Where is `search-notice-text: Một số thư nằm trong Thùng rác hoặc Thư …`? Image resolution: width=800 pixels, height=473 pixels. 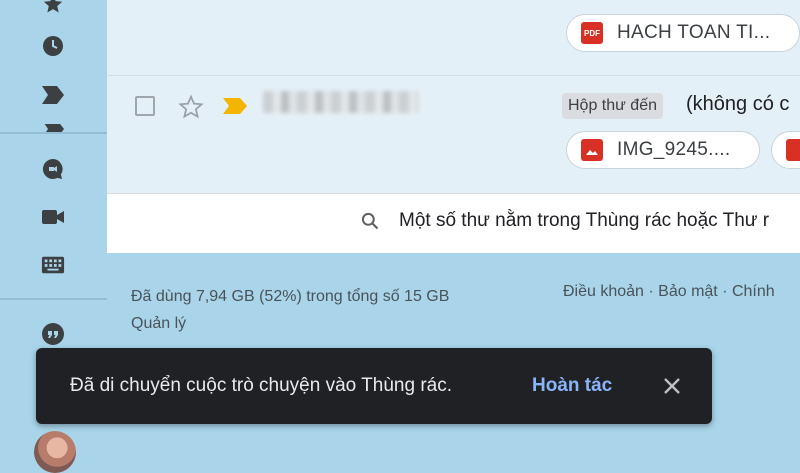 search-notice-text: Một số thư nằm trong Thùng rác hoặc Thư … is located at coordinates (584, 220).